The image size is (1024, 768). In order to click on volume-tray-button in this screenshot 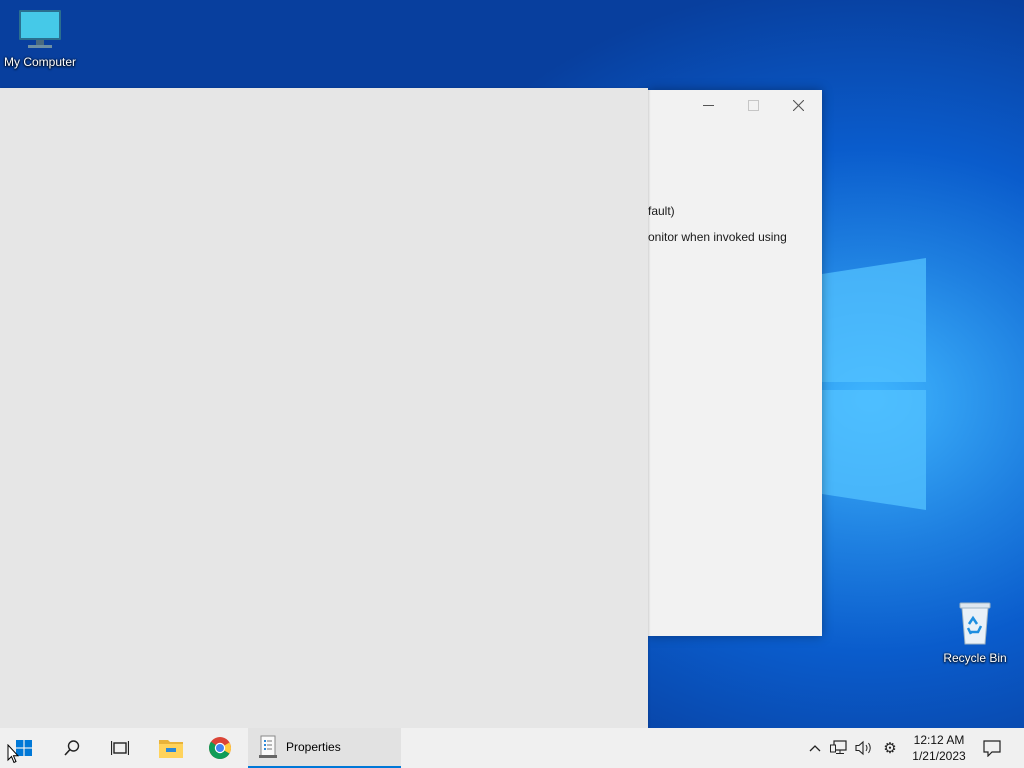, I will do `click(864, 748)`.